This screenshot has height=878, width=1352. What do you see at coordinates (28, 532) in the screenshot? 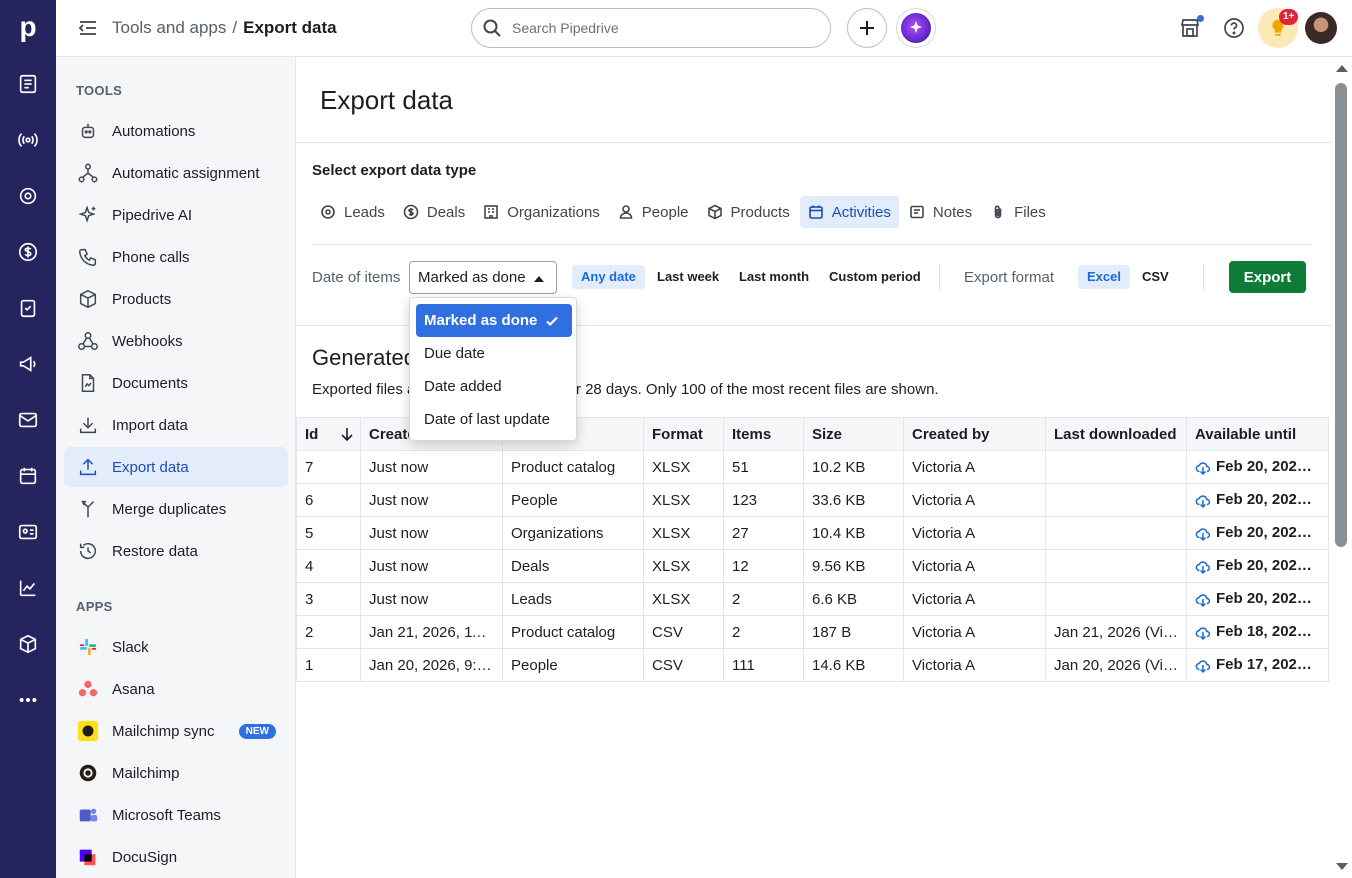
I see `contacts-icon` at bounding box center [28, 532].